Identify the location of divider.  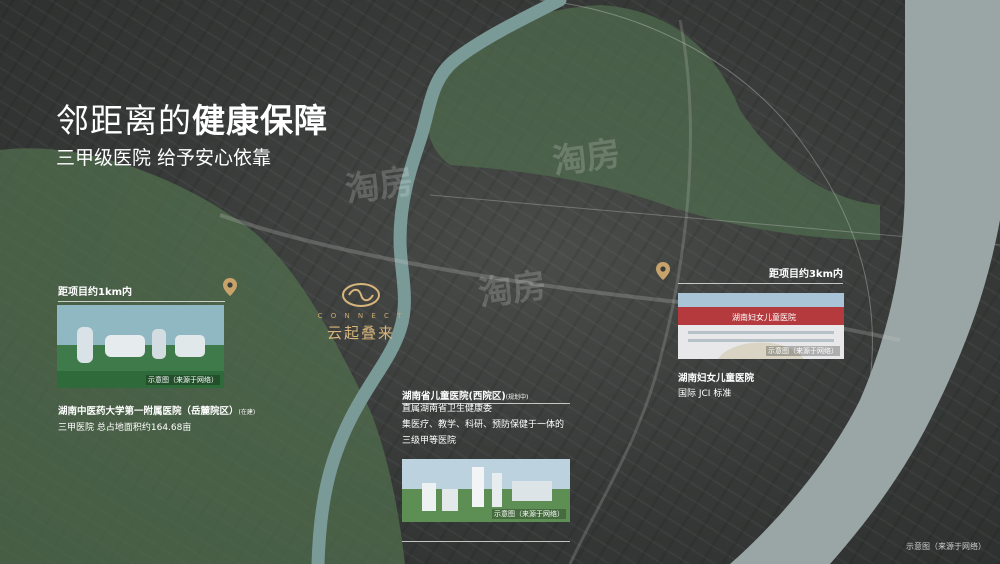
(486, 541).